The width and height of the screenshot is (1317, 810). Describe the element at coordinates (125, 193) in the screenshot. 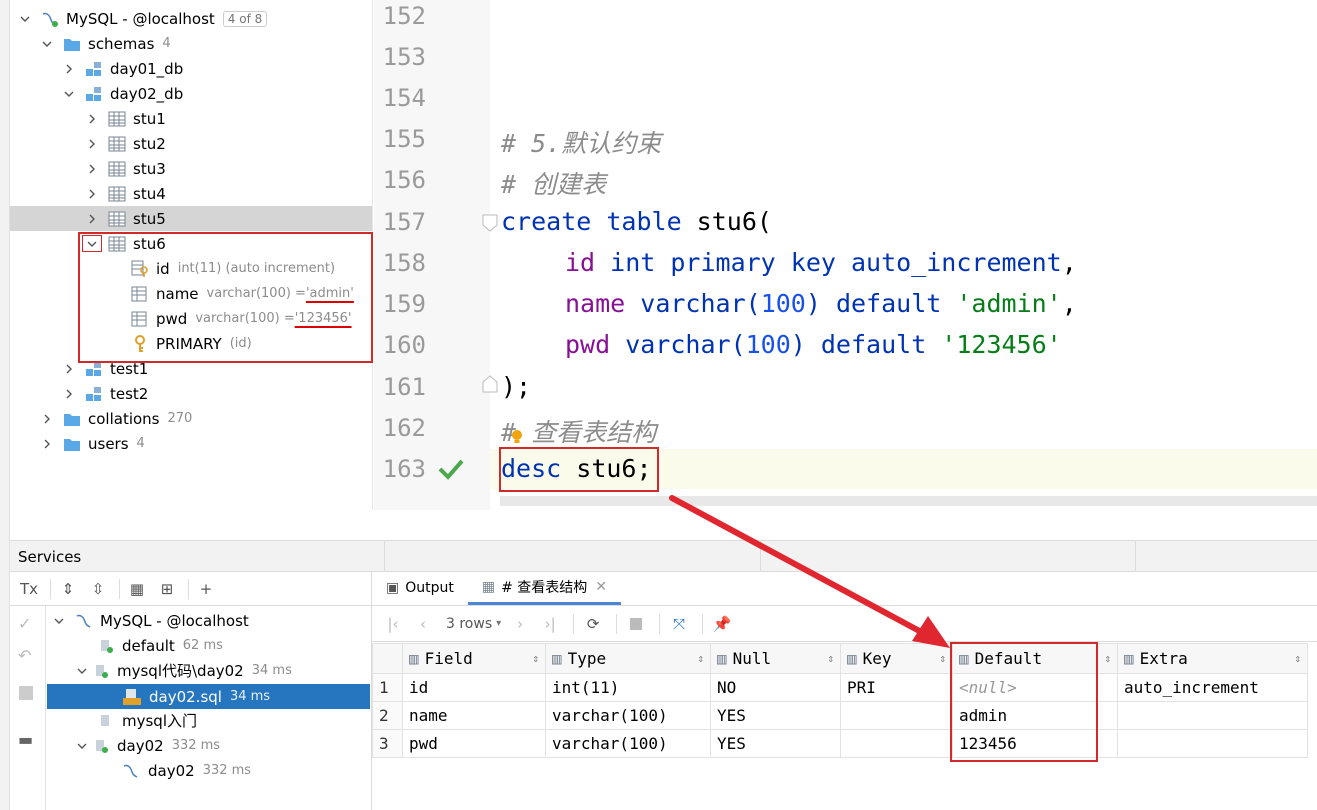

I see `tree-table-stu4: stu4` at that location.